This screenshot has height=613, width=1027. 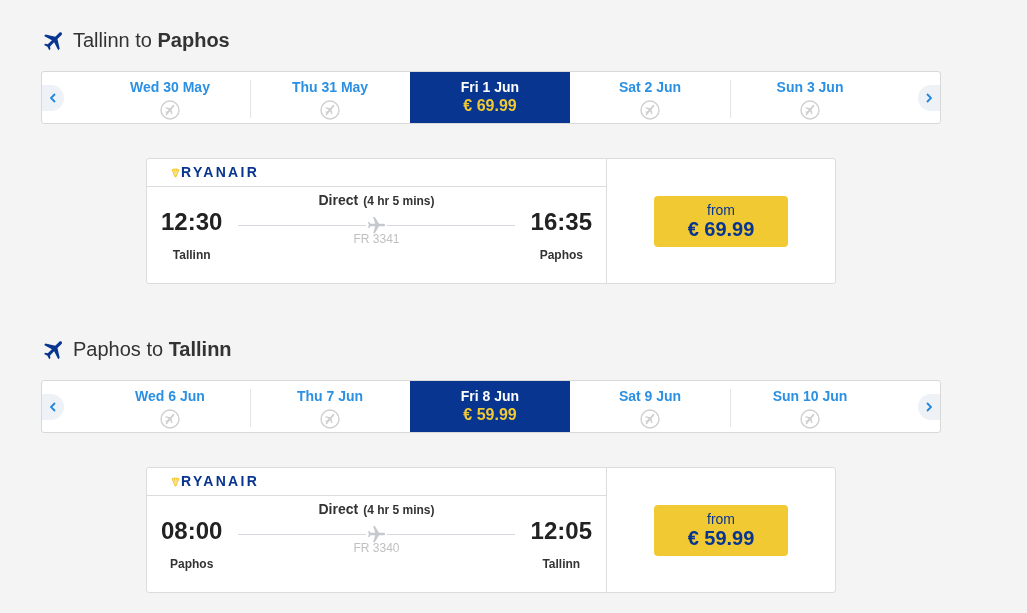 I want to click on price-button: from € 69.99, so click(x=721, y=221).